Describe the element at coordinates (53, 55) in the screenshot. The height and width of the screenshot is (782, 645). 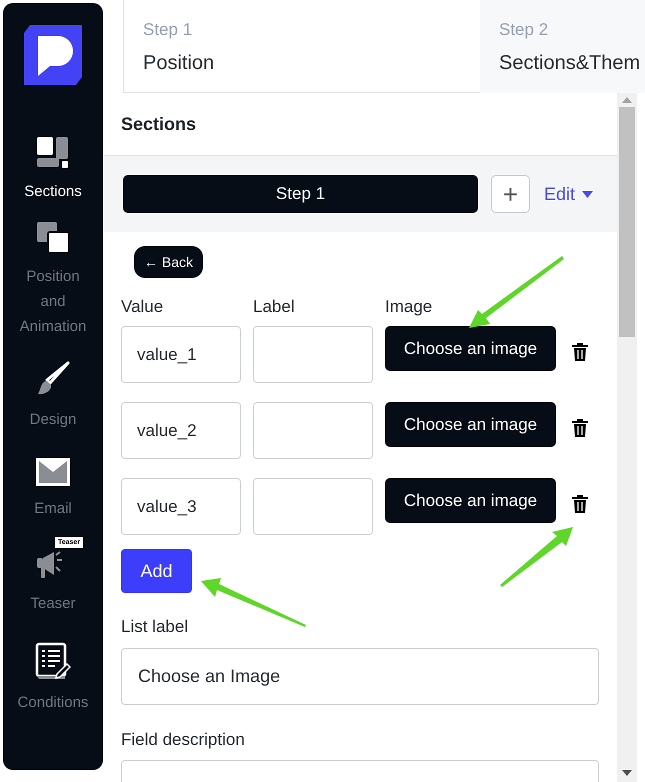
I see `logo-icon` at that location.